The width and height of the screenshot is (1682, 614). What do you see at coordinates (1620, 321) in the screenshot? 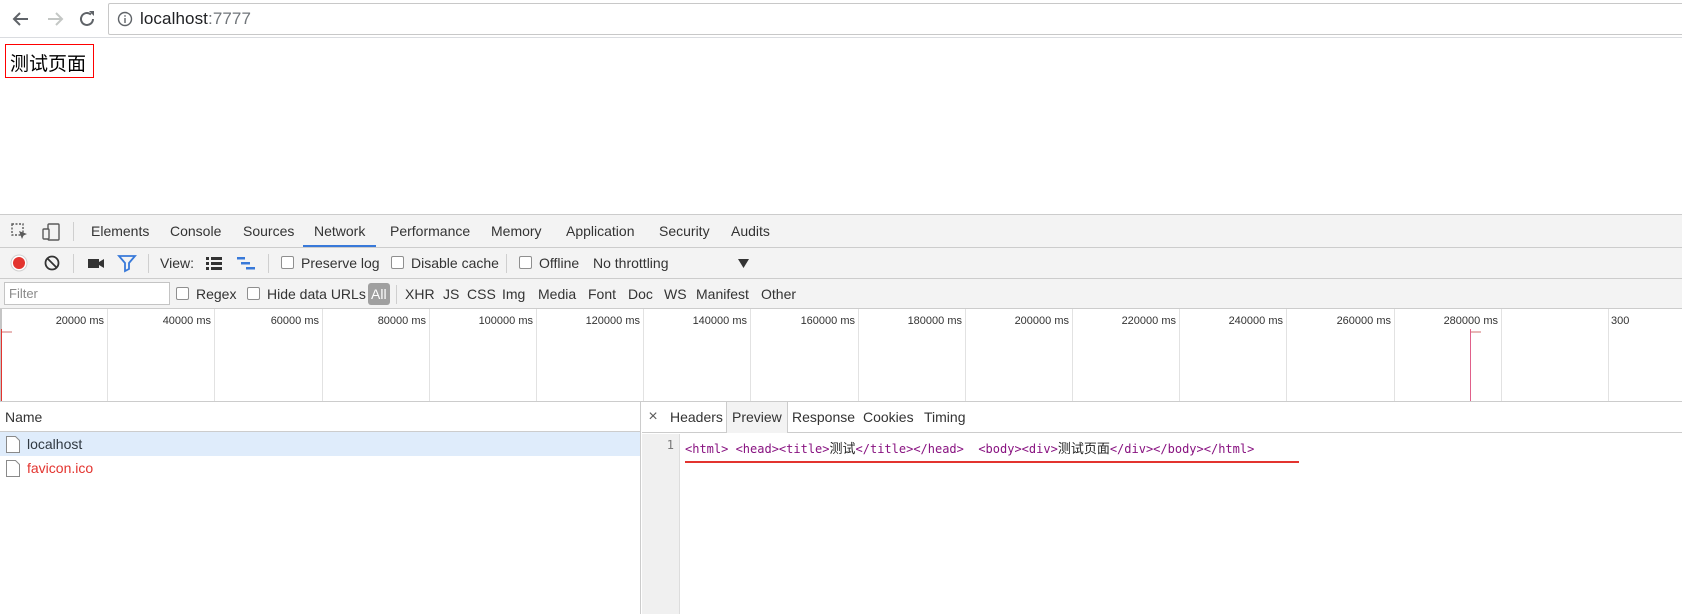
I see `timeline-tick-label: 300` at bounding box center [1620, 321].